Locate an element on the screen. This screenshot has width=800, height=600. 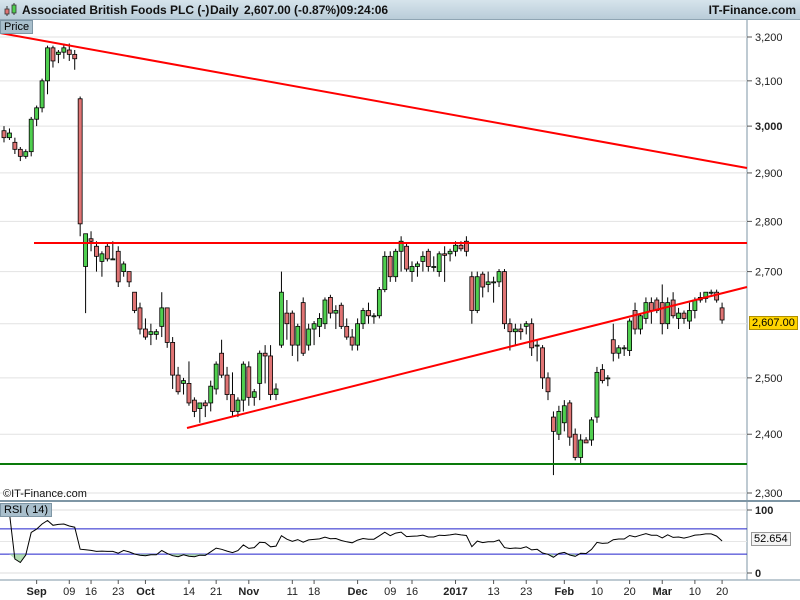
x-tick-label: Nov is located at coordinates (249, 592).